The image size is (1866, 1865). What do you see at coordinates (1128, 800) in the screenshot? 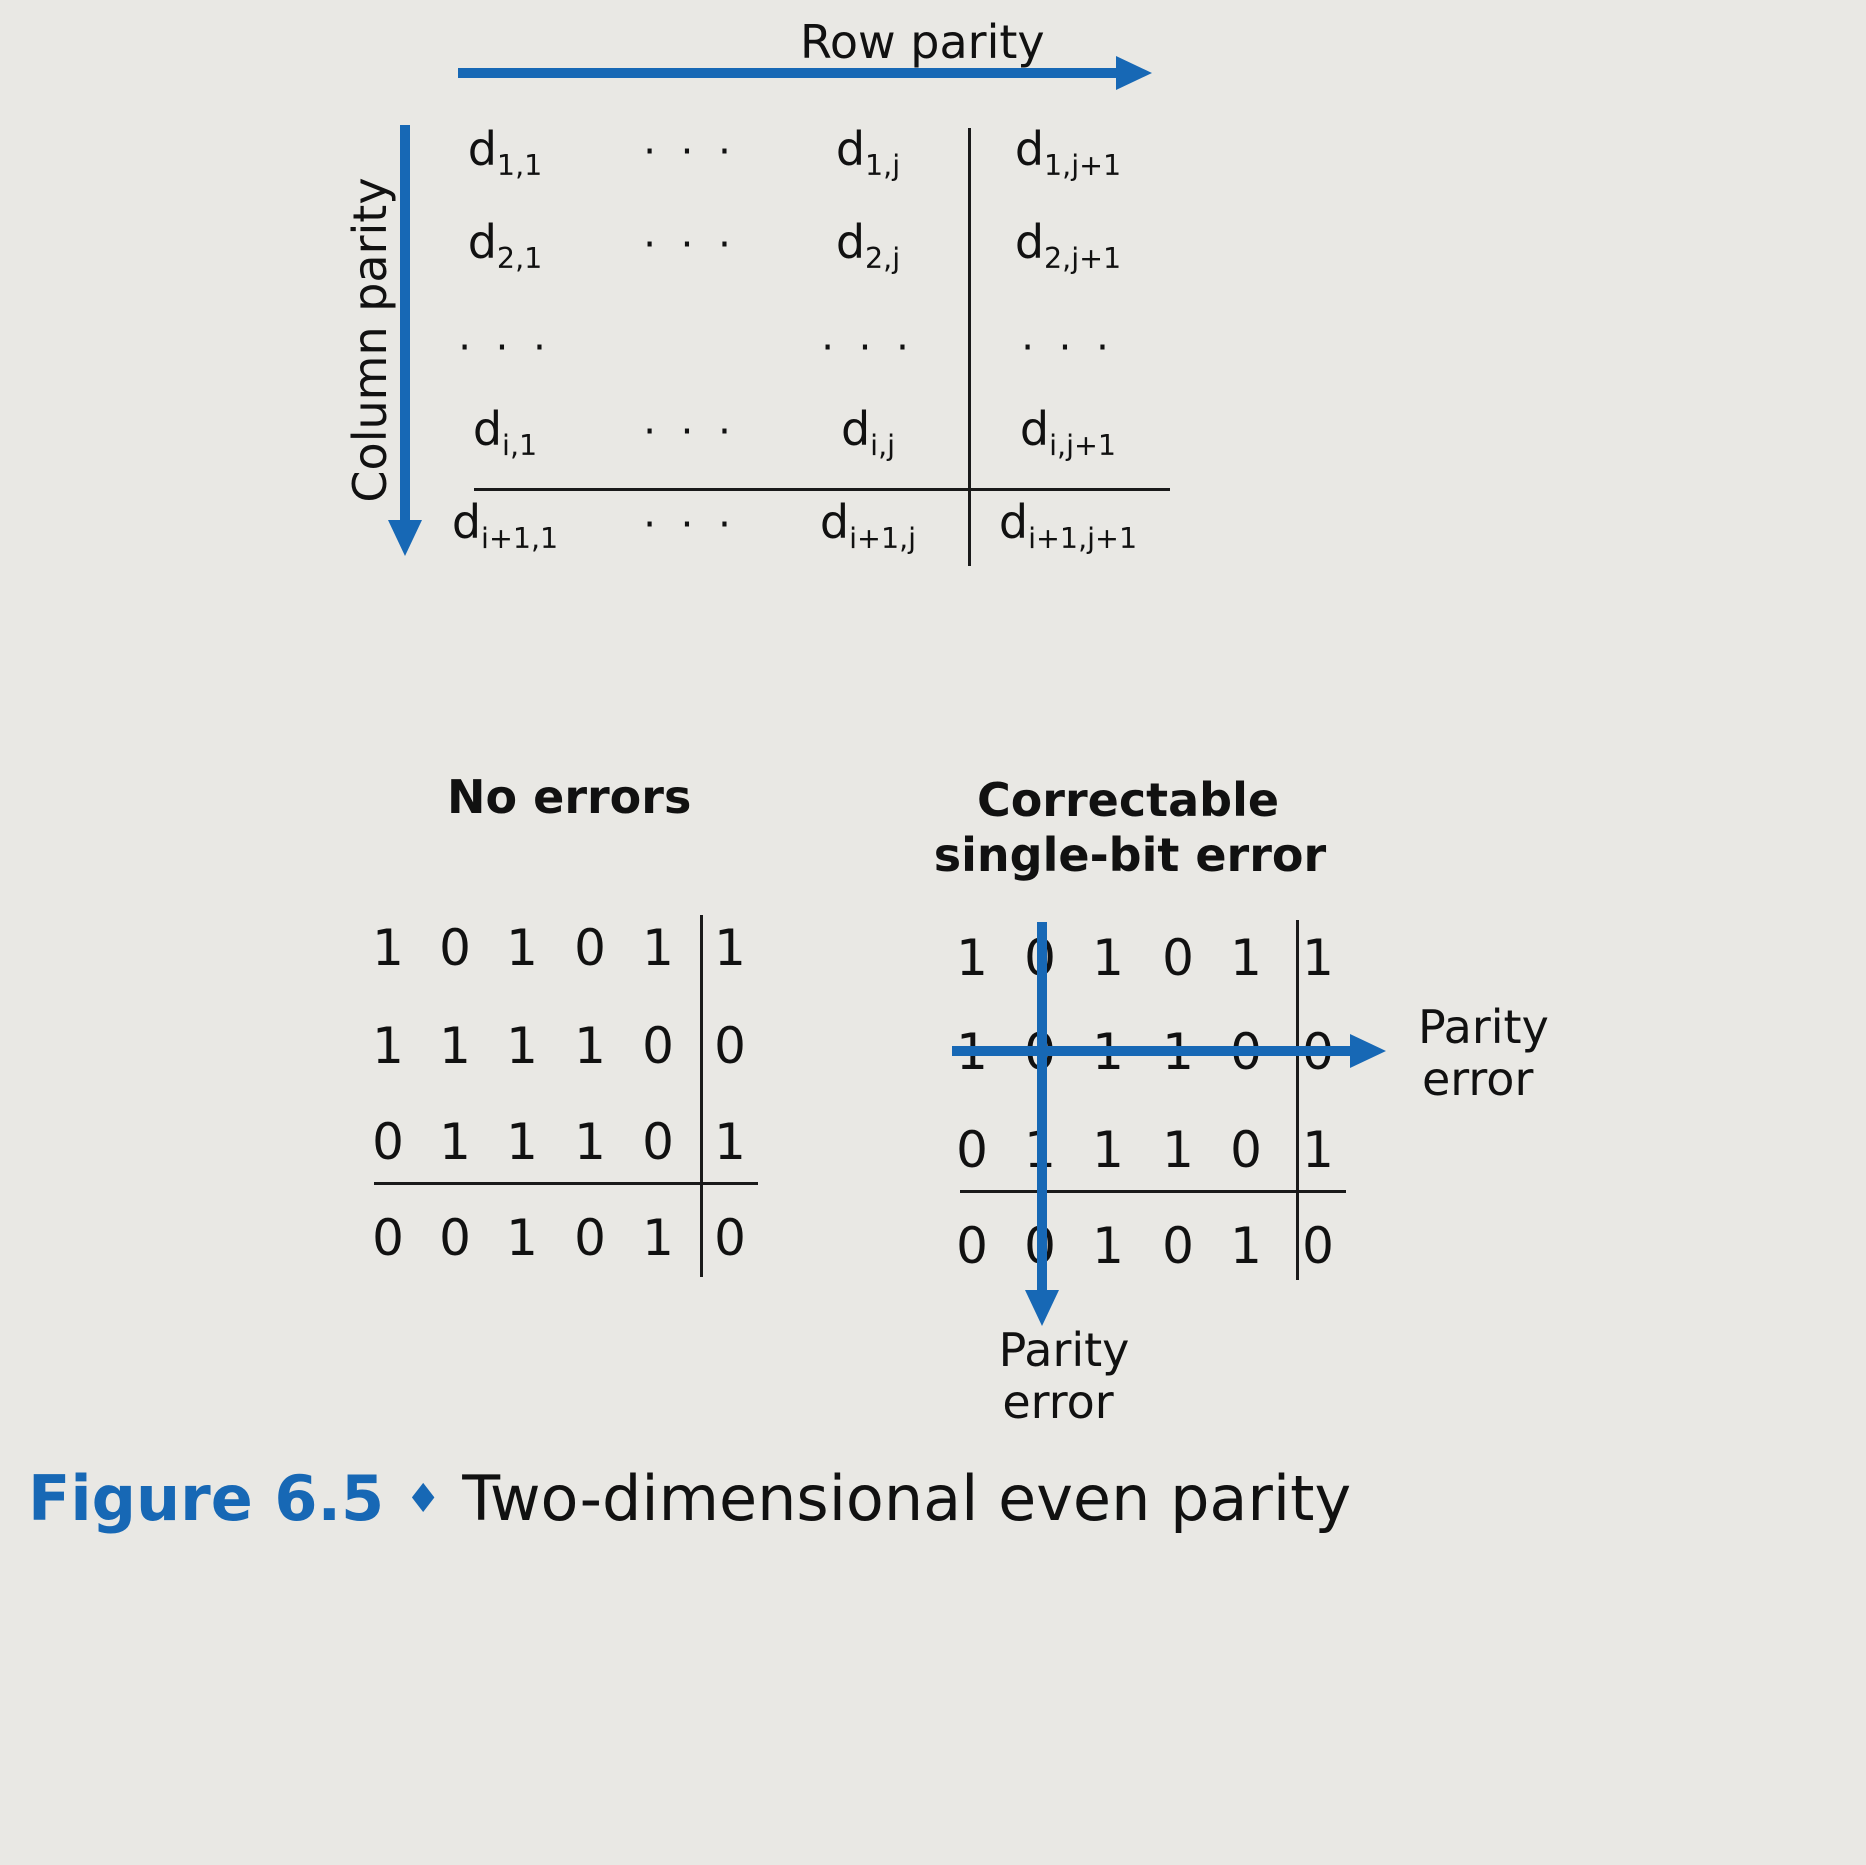
I see `correctable-title: Correctable` at bounding box center [1128, 800].